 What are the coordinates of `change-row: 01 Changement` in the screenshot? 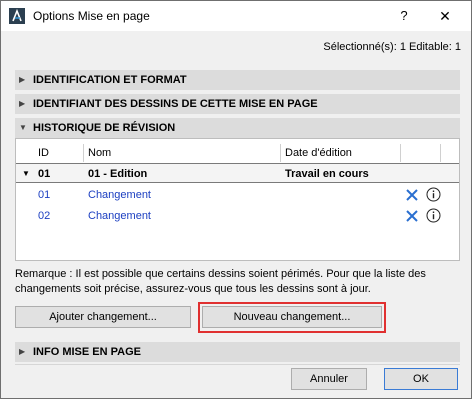 It's located at (237, 195).